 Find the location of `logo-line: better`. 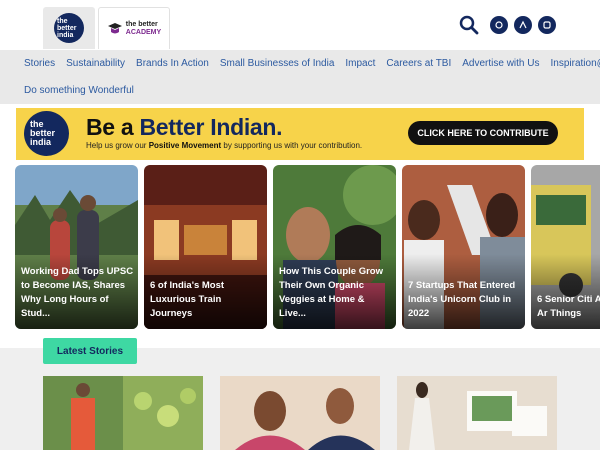

logo-line: better is located at coordinates (67, 28).